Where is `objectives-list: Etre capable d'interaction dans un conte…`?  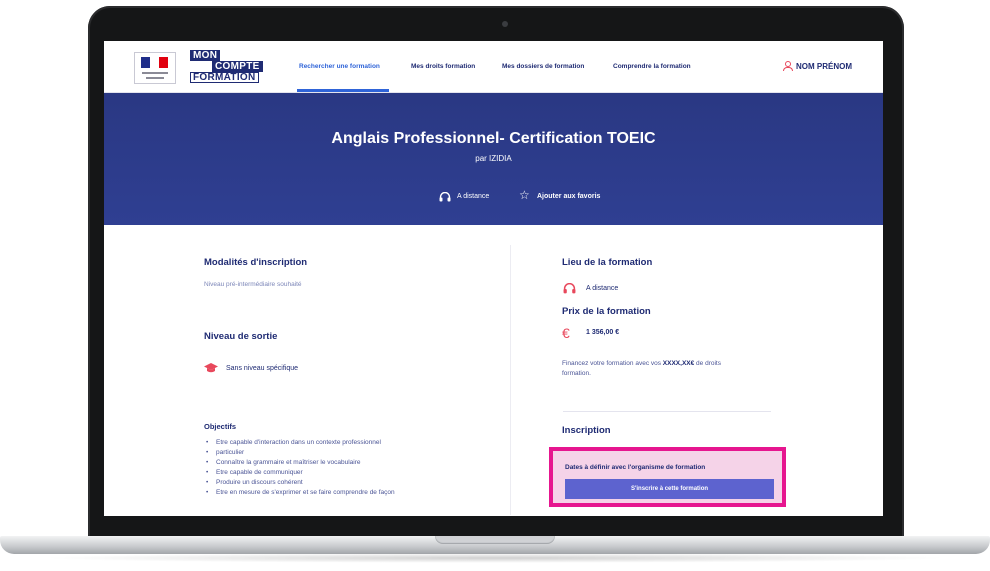 objectives-list: Etre capable d'interaction dans un conte… is located at coordinates (334, 468).